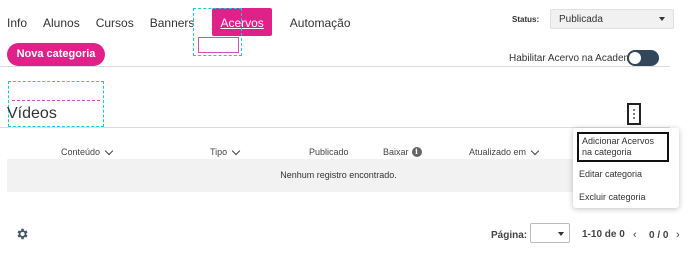 The height and width of the screenshot is (271, 688). I want to click on kebab-menu-icon, so click(634, 114).